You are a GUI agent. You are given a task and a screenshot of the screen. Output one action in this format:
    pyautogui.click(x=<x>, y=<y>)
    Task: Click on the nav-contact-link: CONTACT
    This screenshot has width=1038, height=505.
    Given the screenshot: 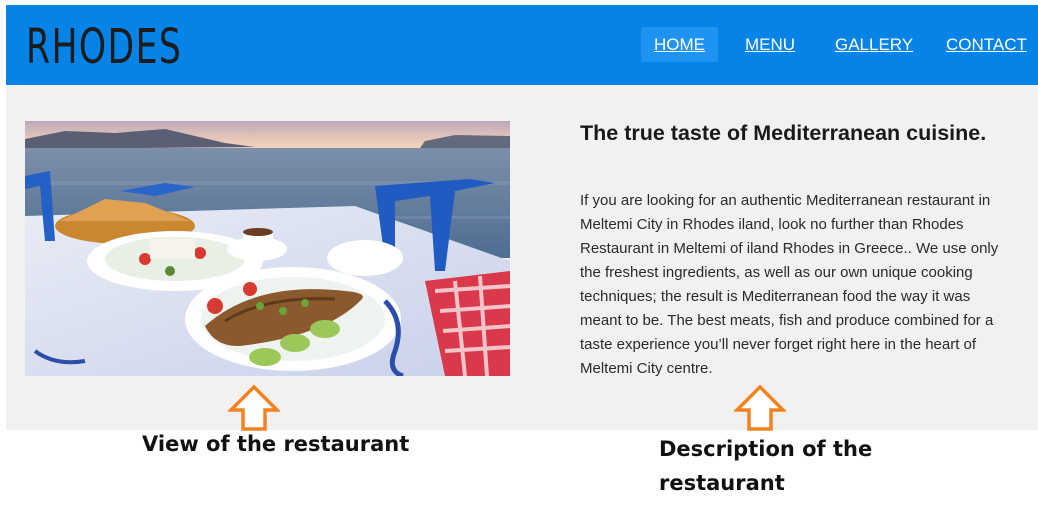 What is the action you would take?
    pyautogui.click(x=985, y=44)
    